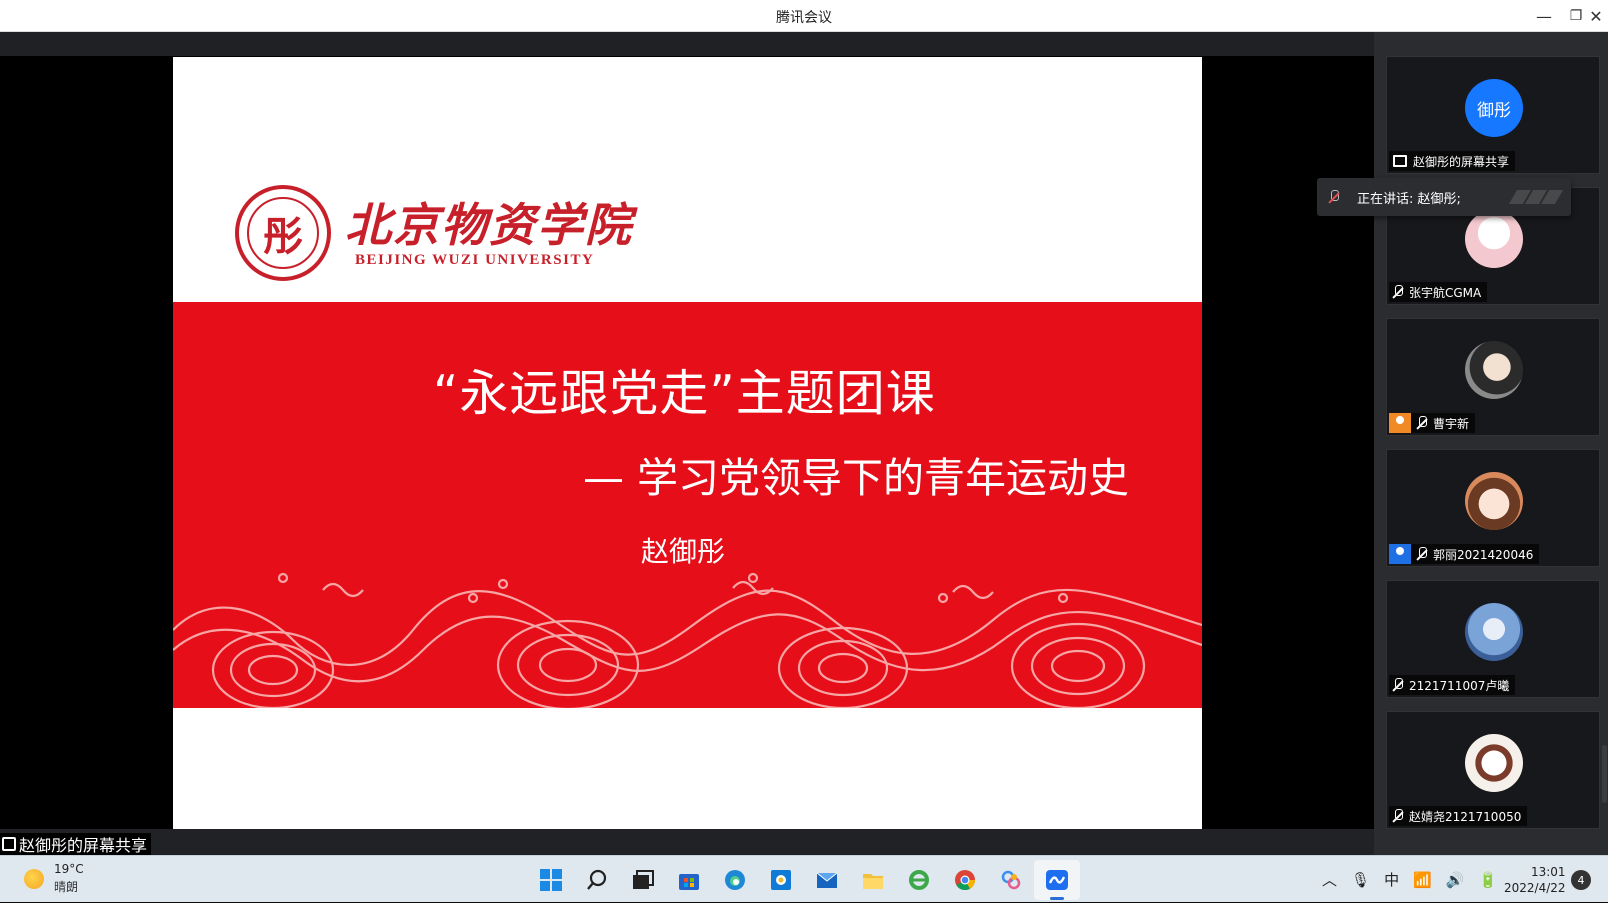  I want to click on top-strip, so click(687, 44).